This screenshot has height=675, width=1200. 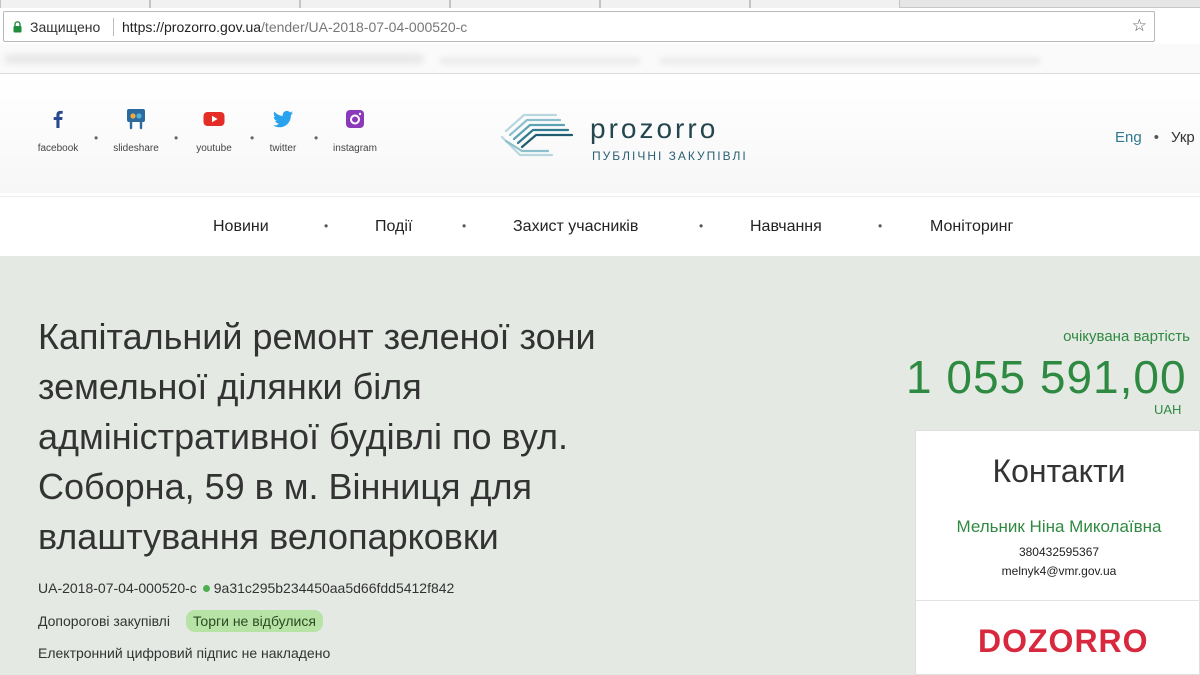 I want to click on slideshare-icon, so click(x=136, y=119).